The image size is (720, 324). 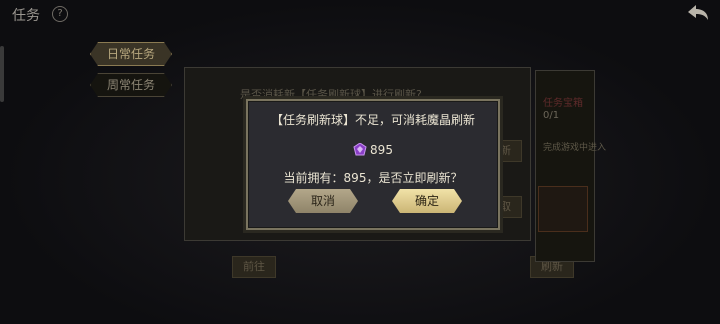 I want to click on cancel-button: 取消, so click(x=323, y=201).